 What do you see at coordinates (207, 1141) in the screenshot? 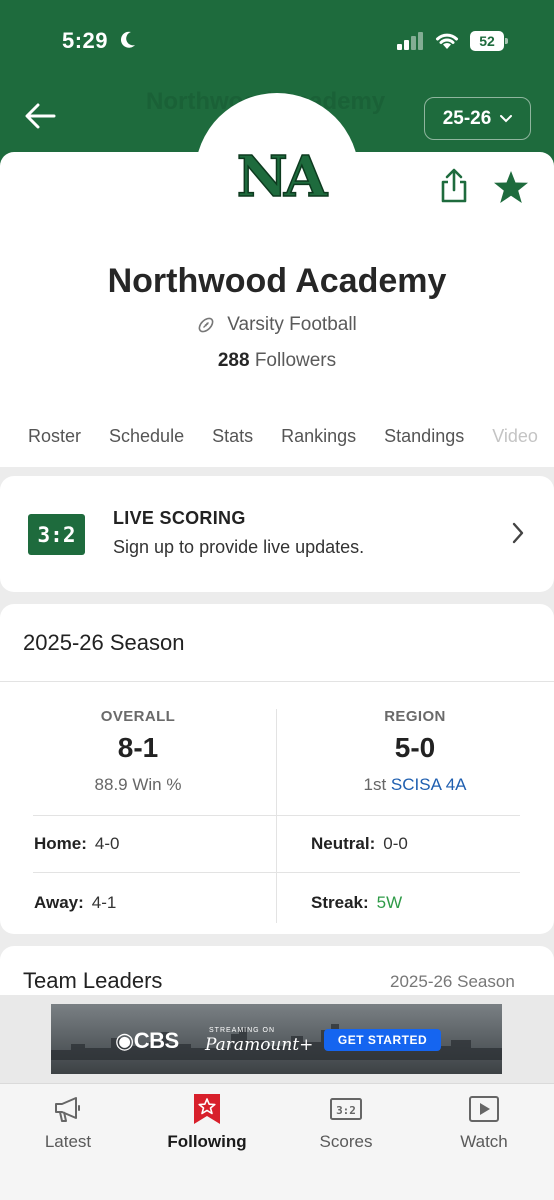
I see `nav-following-label: Following` at bounding box center [207, 1141].